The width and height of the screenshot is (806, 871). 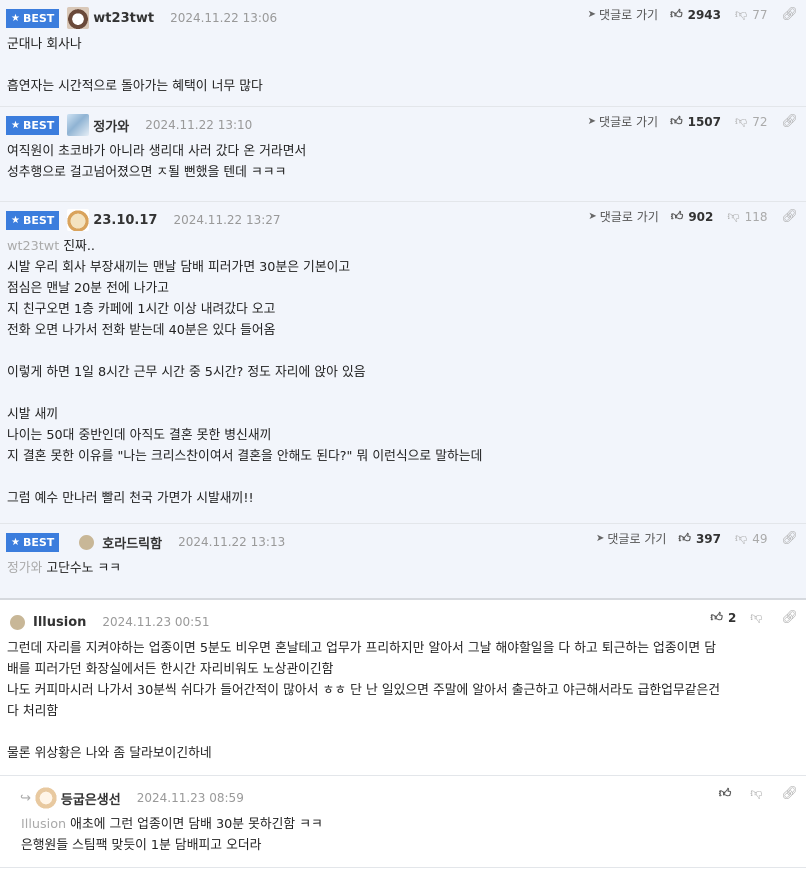 I want to click on reply-target-name: 정가와, so click(x=24, y=568).